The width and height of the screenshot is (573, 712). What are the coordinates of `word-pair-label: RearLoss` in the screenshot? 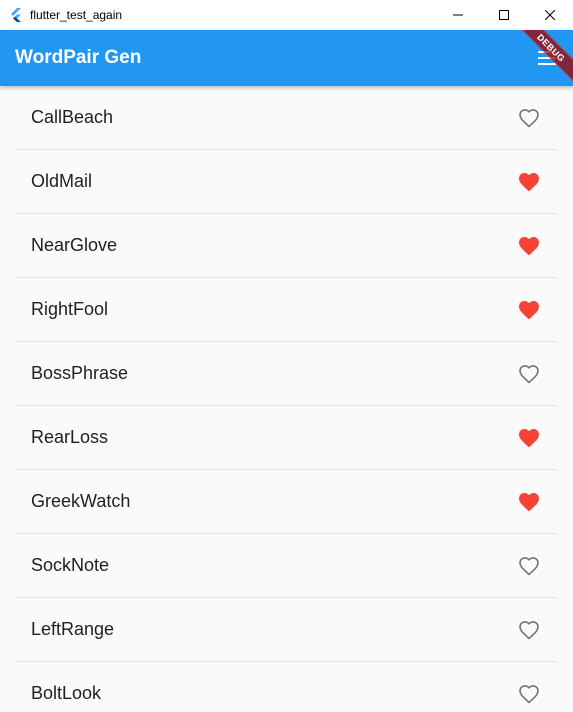 It's located at (70, 437).